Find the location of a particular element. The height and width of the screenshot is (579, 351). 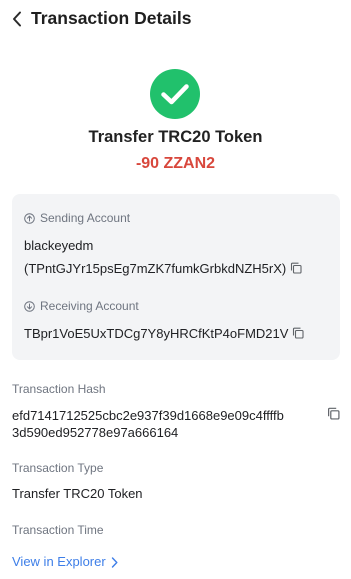

receiving-account-address-row: TBpr1VoE5UxTDCg7Y8yHRCfKtP4oFMD21V is located at coordinates (164, 334).